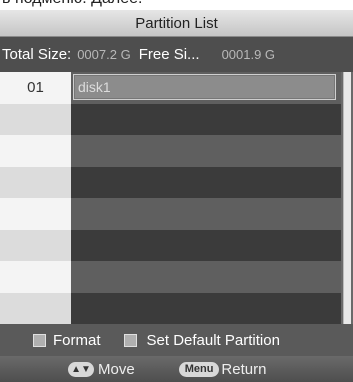 The width and height of the screenshot is (353, 382). I want to click on page-caption-strip: в подменю. Далее., so click(176, 5).